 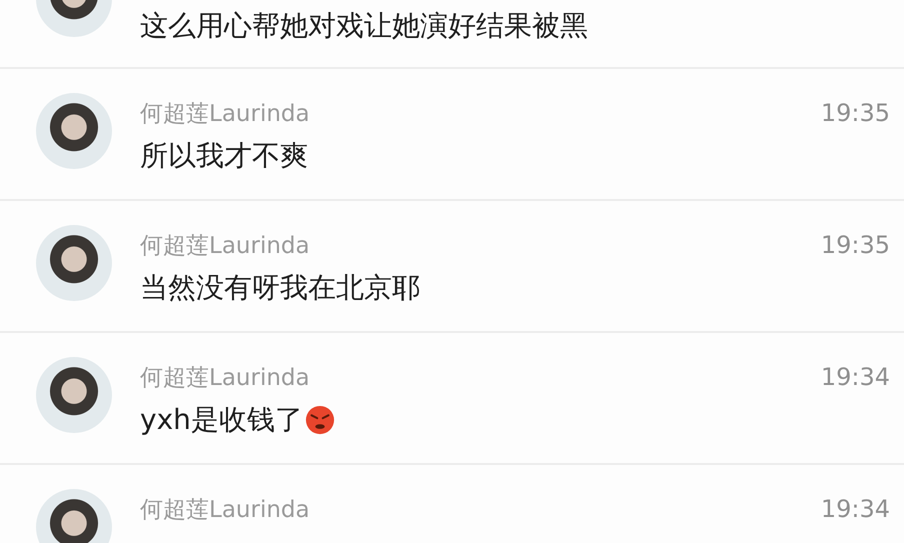 What do you see at coordinates (364, 26) in the screenshot?
I see `message-preview: 这么用心帮她对戏让她演好结果被黑` at bounding box center [364, 26].